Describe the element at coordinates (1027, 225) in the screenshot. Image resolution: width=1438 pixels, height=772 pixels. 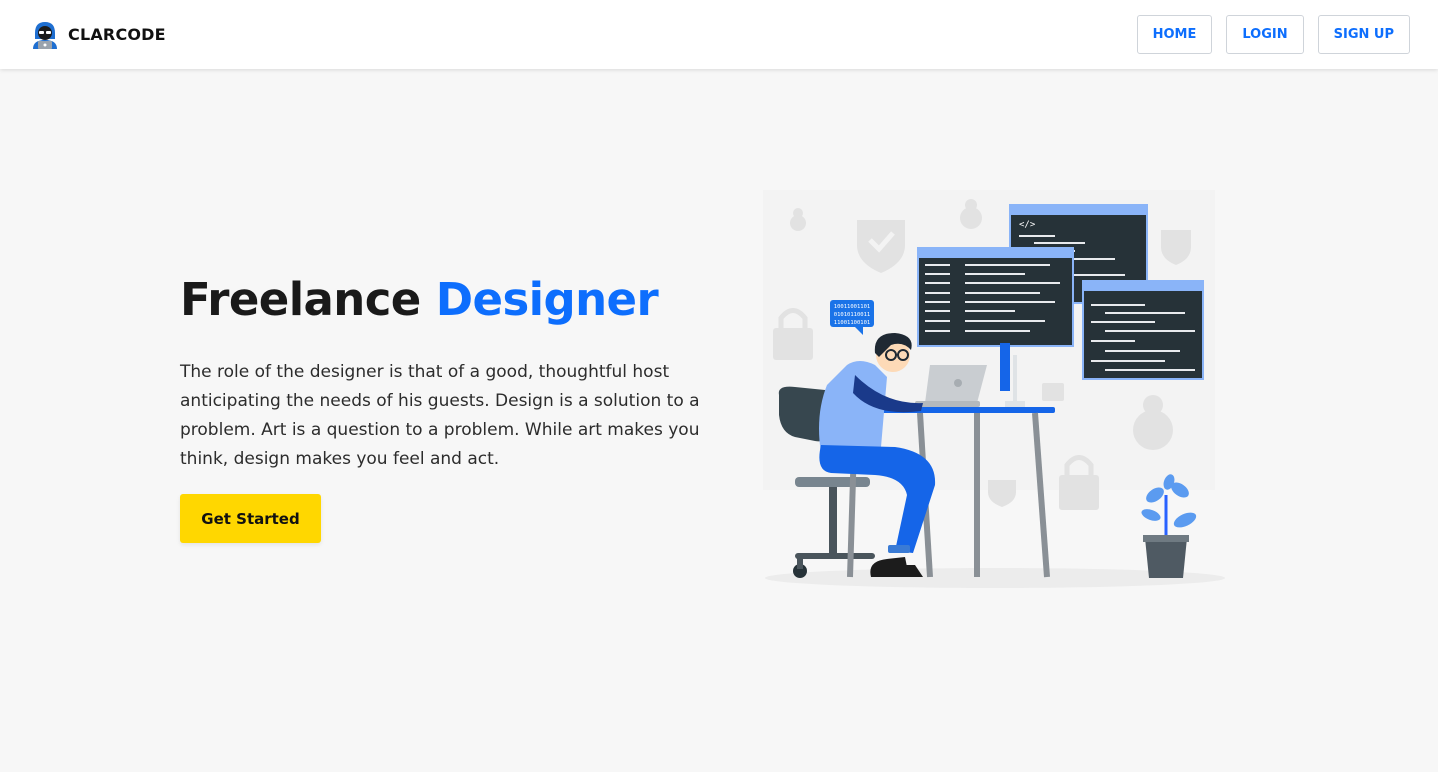
I see `code-tag: </>` at that location.